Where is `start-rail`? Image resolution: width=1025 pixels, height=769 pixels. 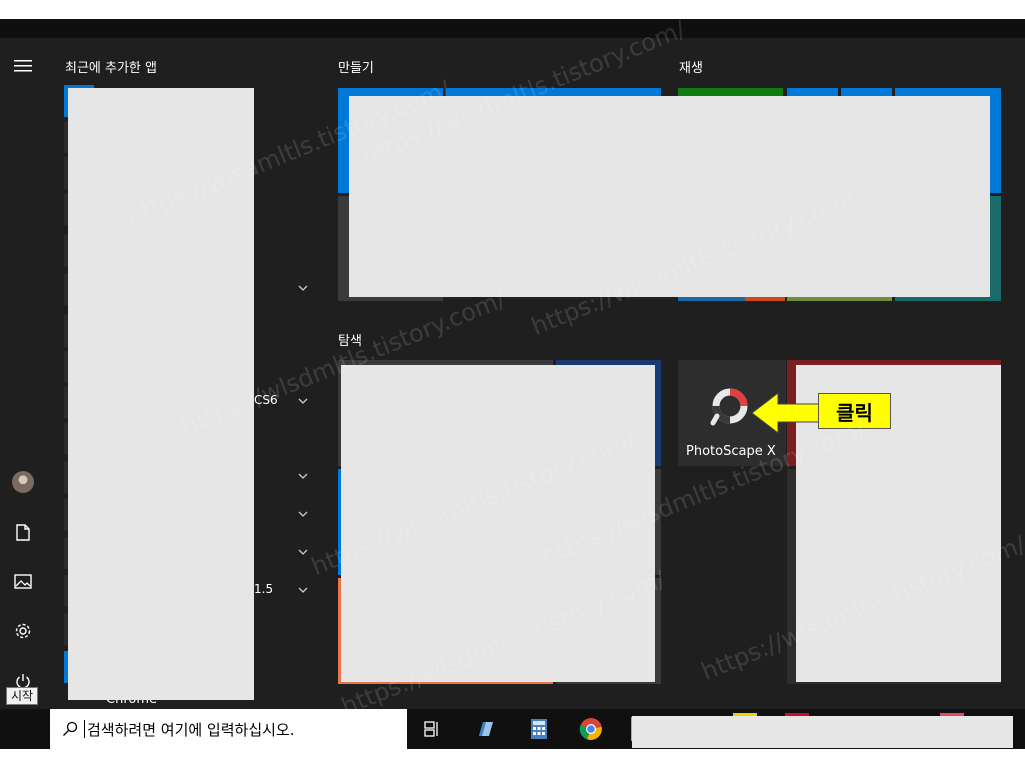
start-rail is located at coordinates (23, 364).